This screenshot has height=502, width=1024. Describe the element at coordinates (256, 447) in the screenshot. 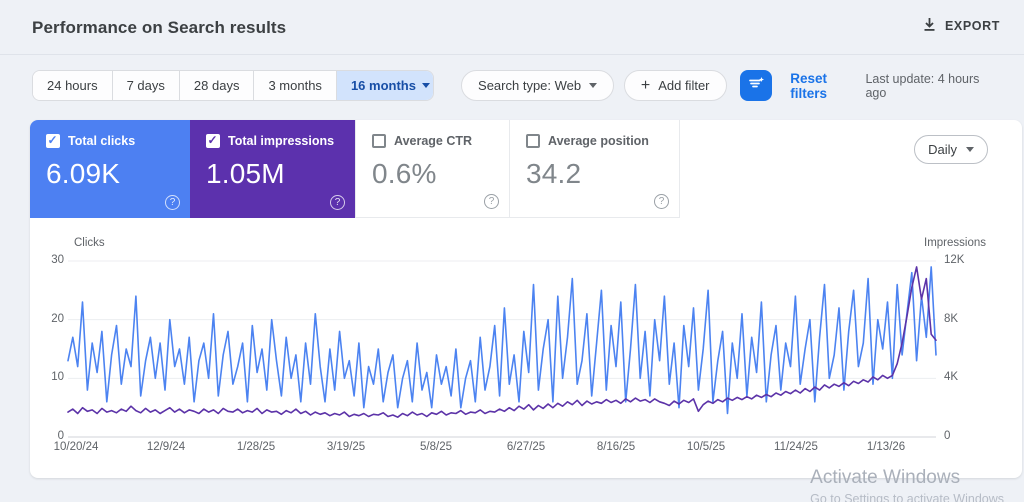

I see `axis-tick-label: 1/28/25` at that location.